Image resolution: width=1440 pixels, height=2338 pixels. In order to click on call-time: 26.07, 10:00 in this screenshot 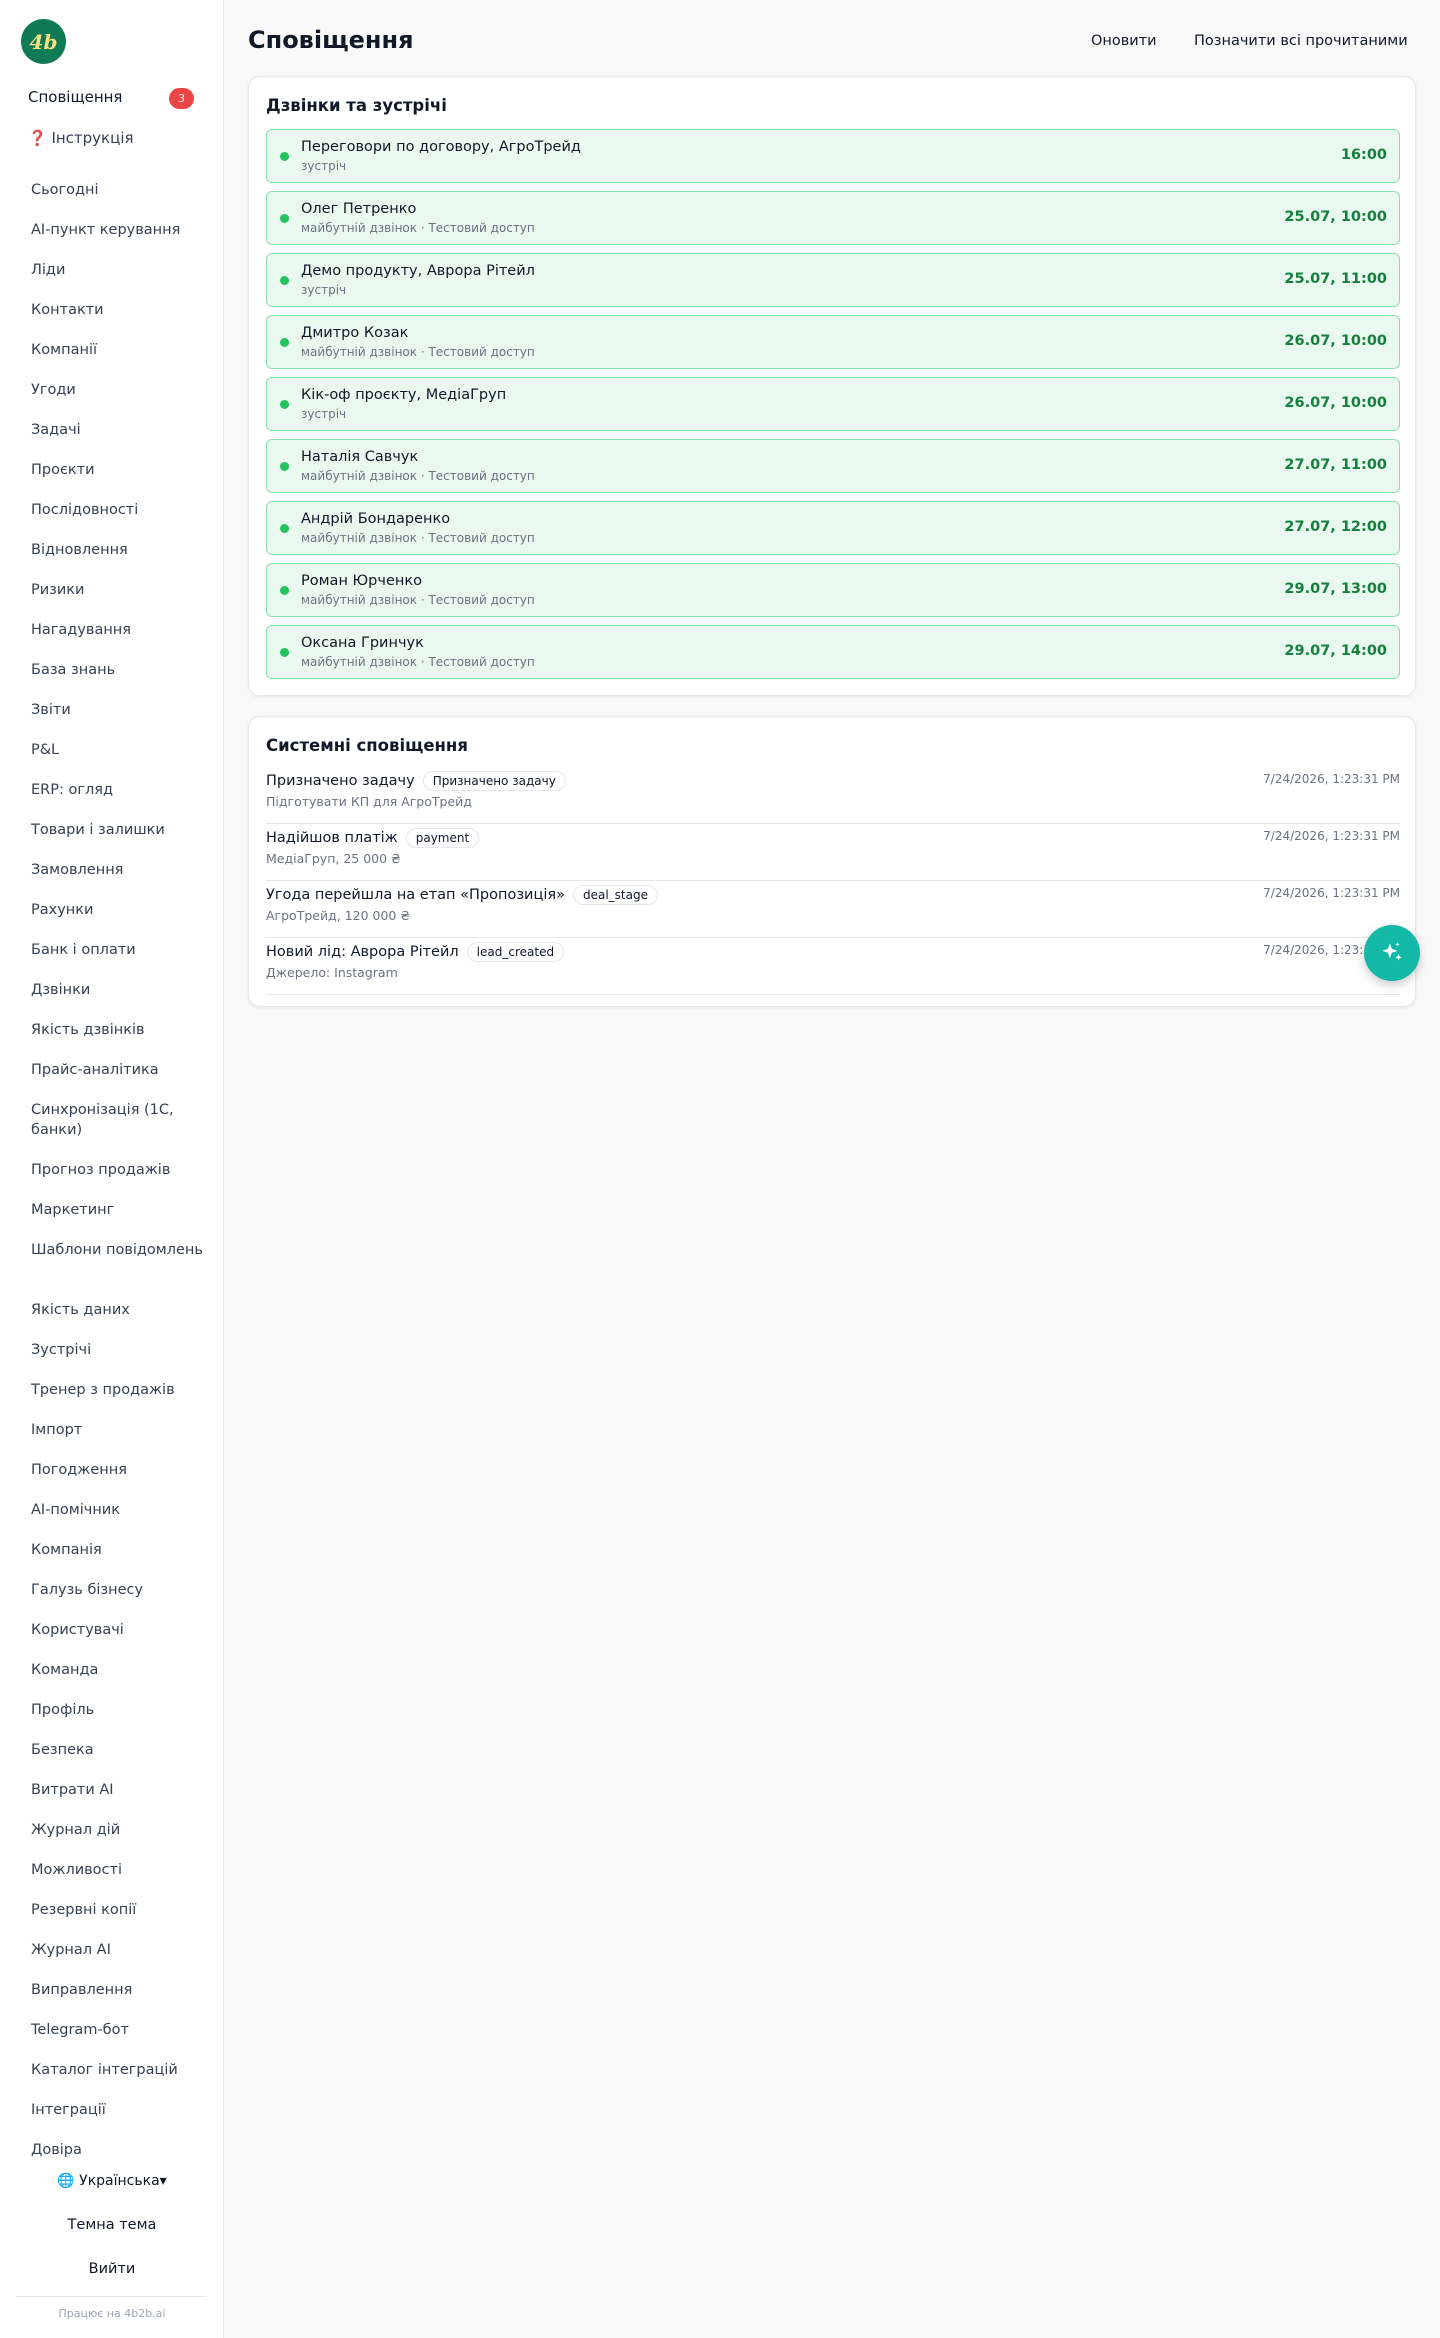, I will do `click(1335, 403)`.